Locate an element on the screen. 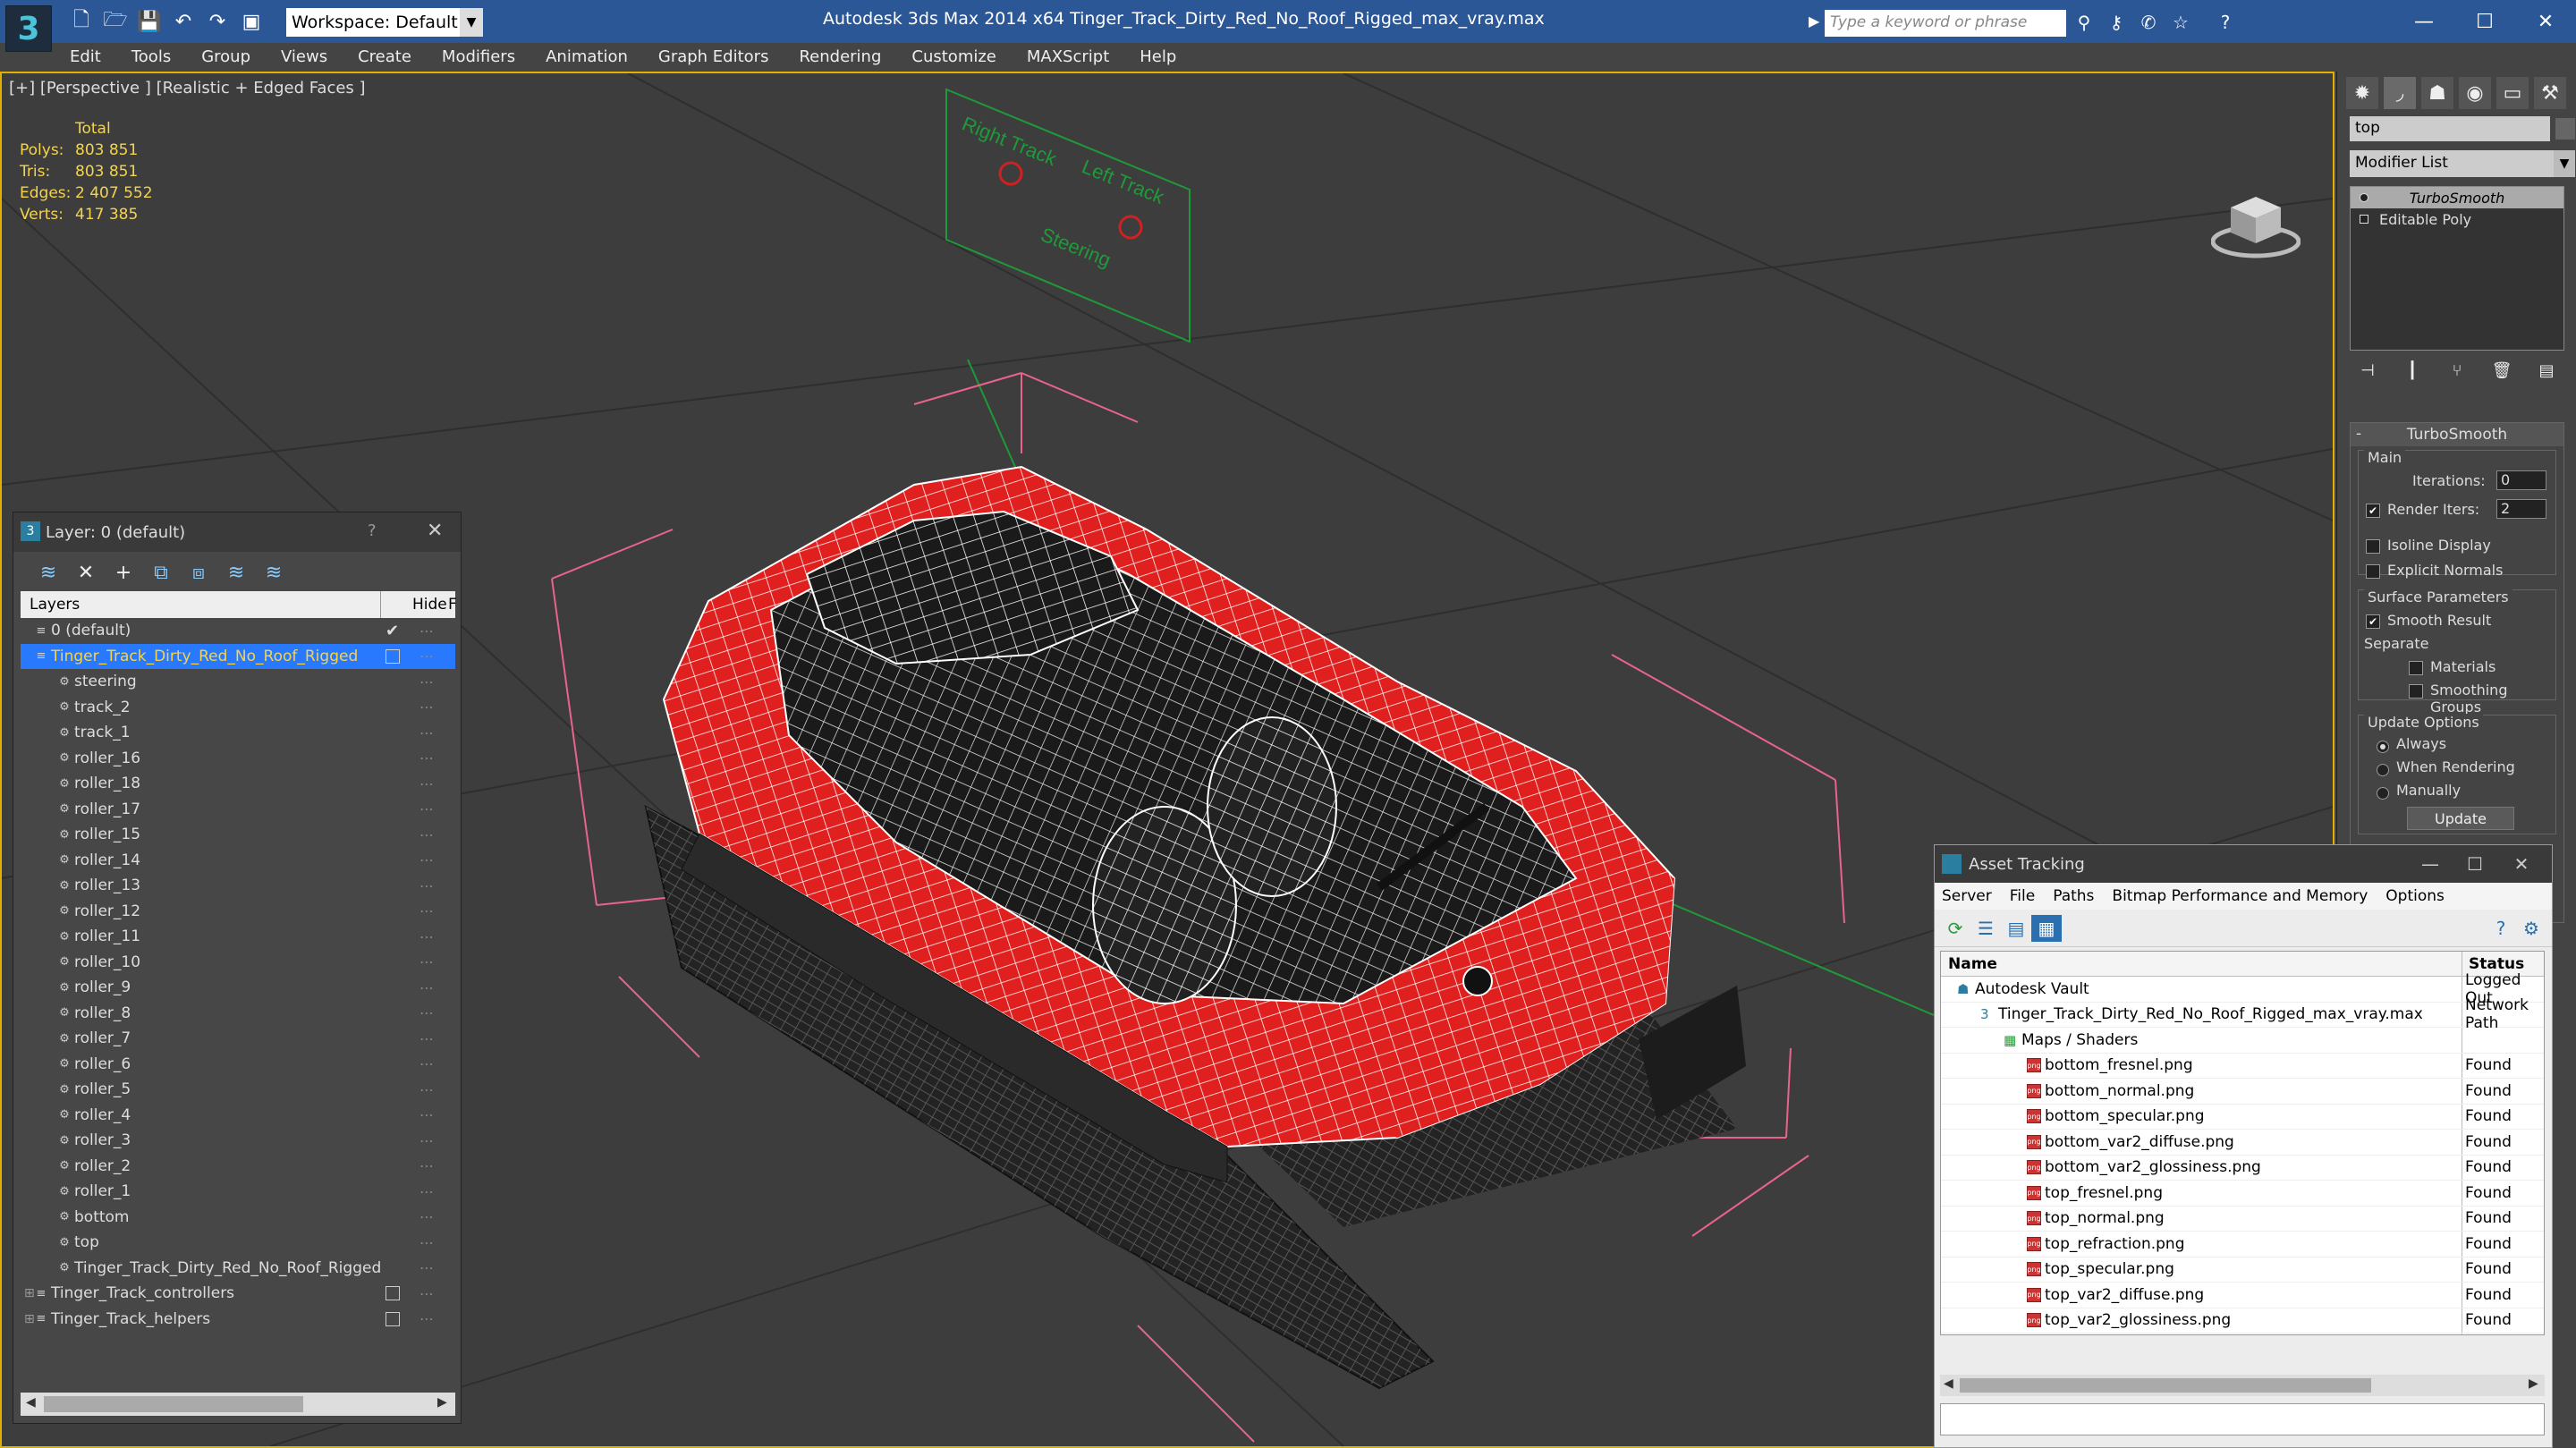 The width and height of the screenshot is (2576, 1448). asset-row: png top_normal.png Found is located at coordinates (2242, 1219).